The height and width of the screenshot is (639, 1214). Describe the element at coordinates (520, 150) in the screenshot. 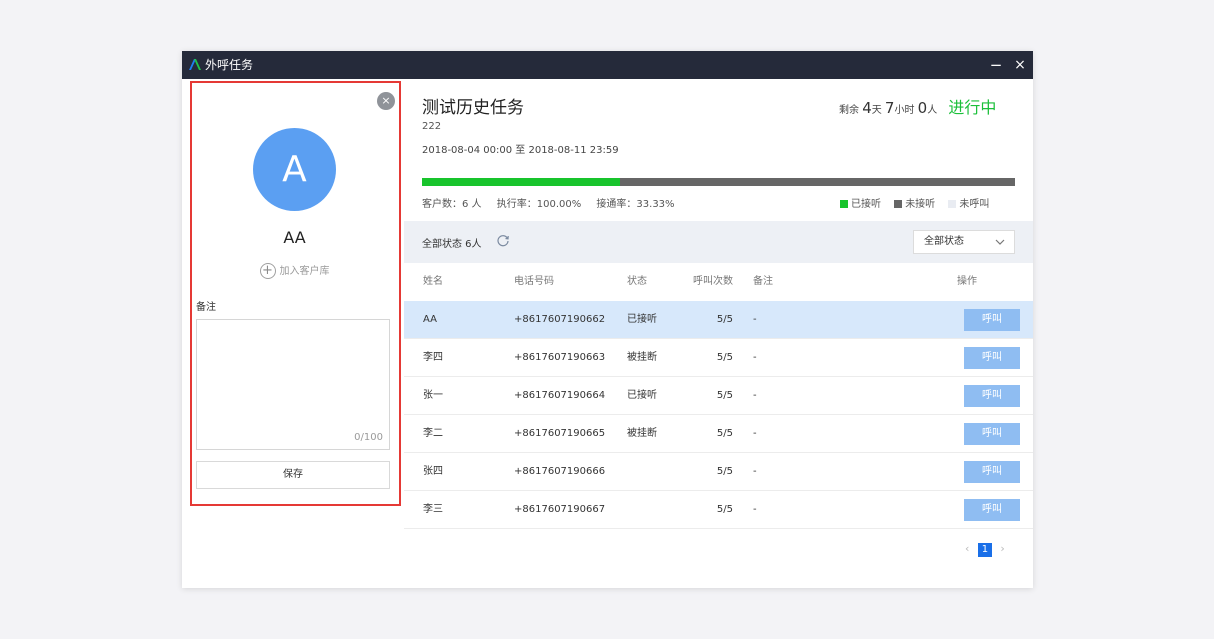

I see `task-date-range: 2018-08-04 00:00 至 2018-08-11 23:59` at that location.